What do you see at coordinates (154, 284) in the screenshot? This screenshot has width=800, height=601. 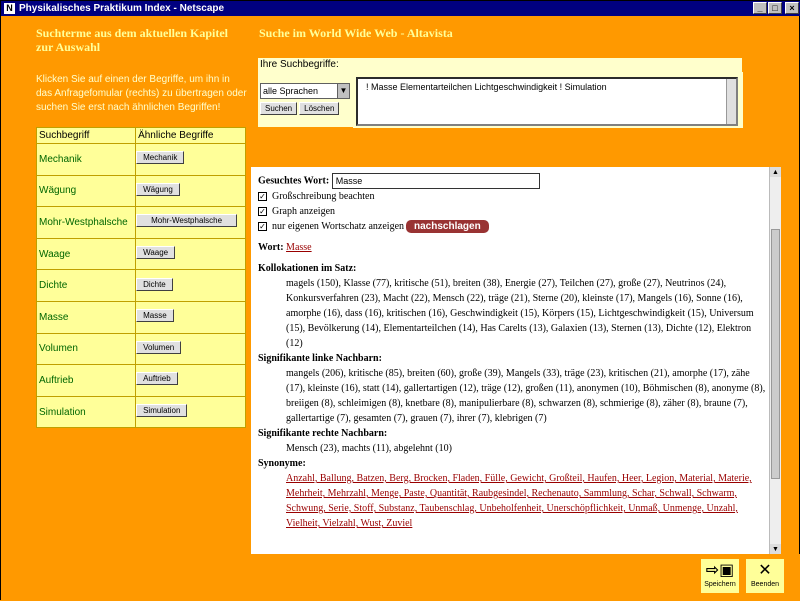 I see `similar-terms-button: Dichte` at bounding box center [154, 284].